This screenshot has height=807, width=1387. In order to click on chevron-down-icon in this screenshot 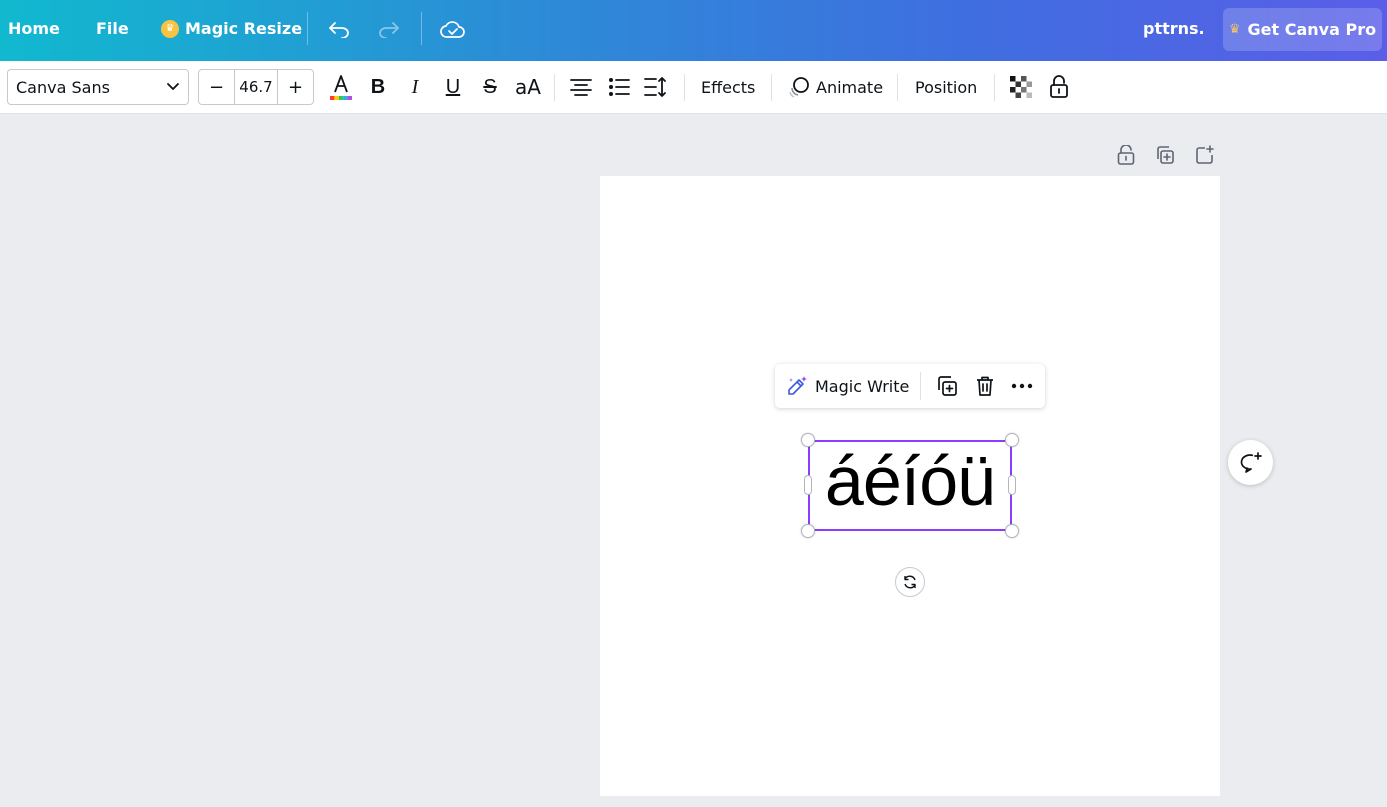, I will do `click(173, 86)`.